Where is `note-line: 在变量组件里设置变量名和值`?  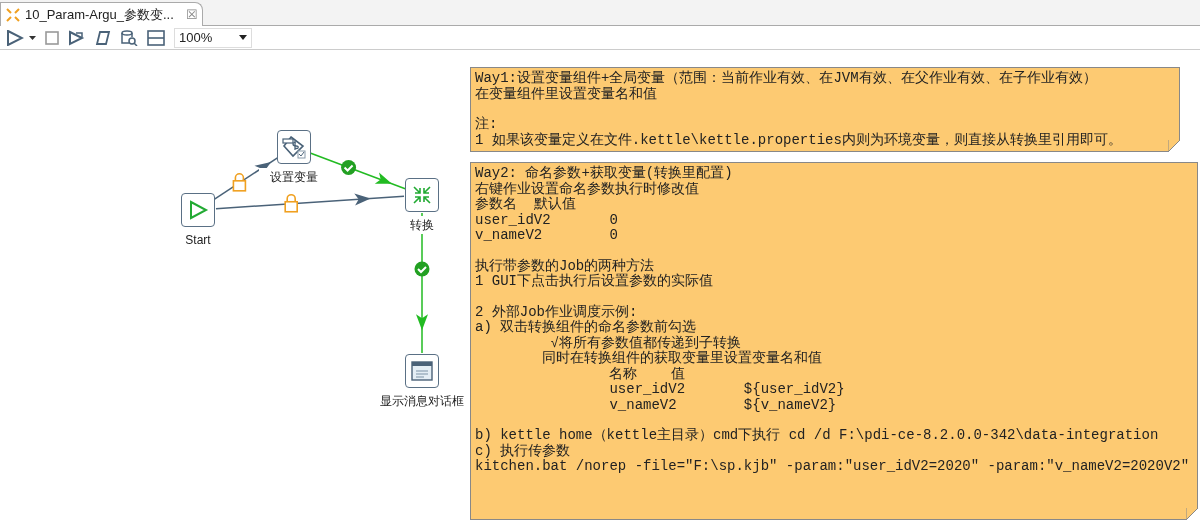 note-line: 在变量组件里设置变量名和值 is located at coordinates (566, 94).